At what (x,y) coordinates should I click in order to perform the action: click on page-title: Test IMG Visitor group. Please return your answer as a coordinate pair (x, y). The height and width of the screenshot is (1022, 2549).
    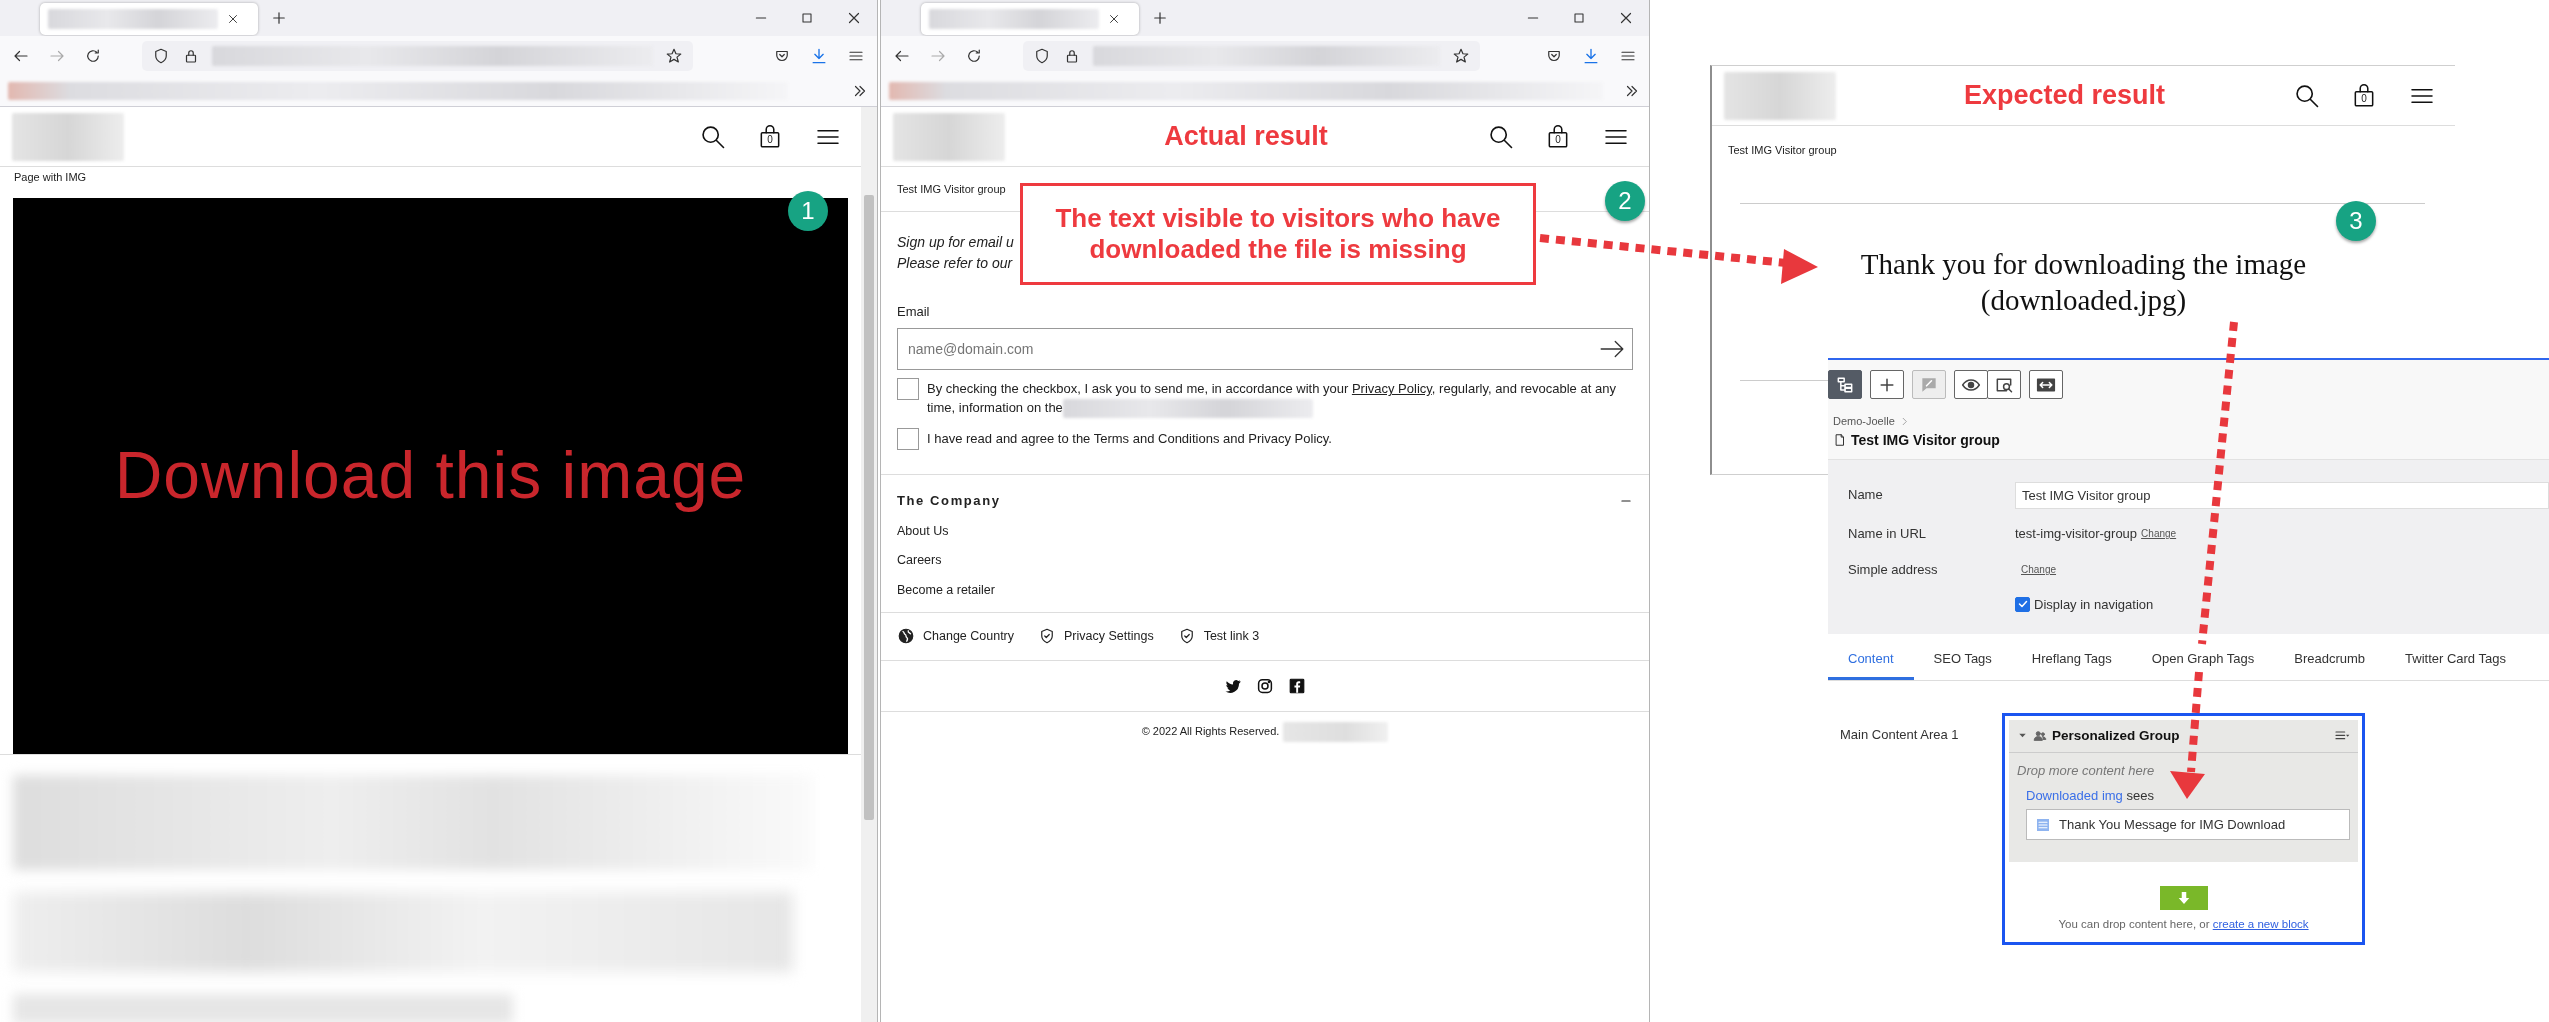
    Looking at the image, I should click on (1925, 440).